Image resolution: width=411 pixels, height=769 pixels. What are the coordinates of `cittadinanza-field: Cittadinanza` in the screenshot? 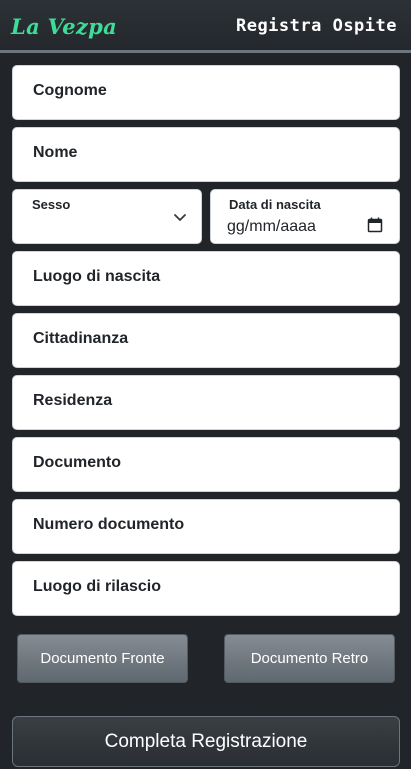 It's located at (206, 340).